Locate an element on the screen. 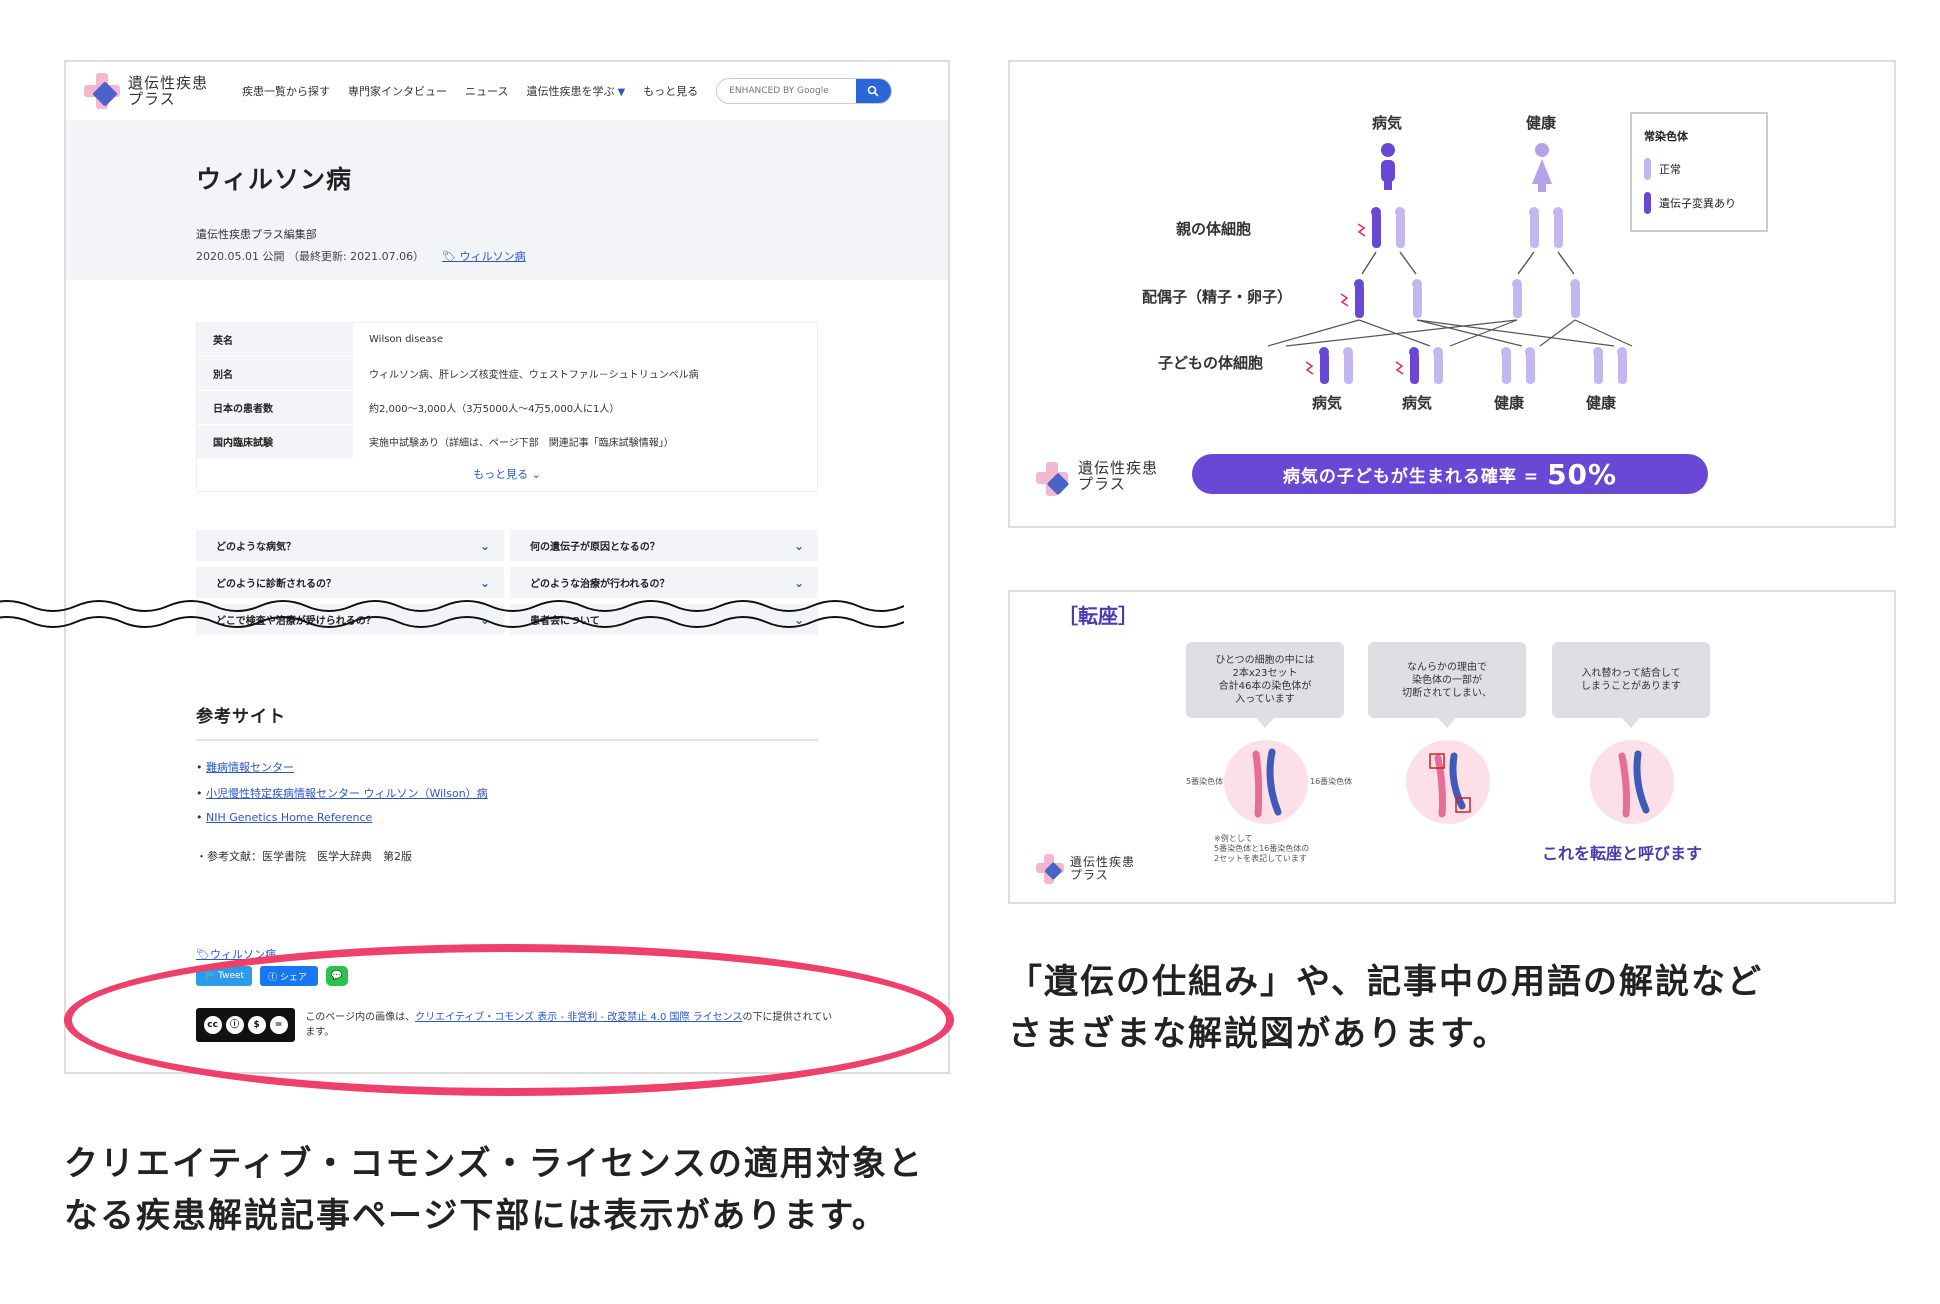 The image size is (1940, 1304). row-label-child-cells: 子どもの体細胞 is located at coordinates (1211, 363).